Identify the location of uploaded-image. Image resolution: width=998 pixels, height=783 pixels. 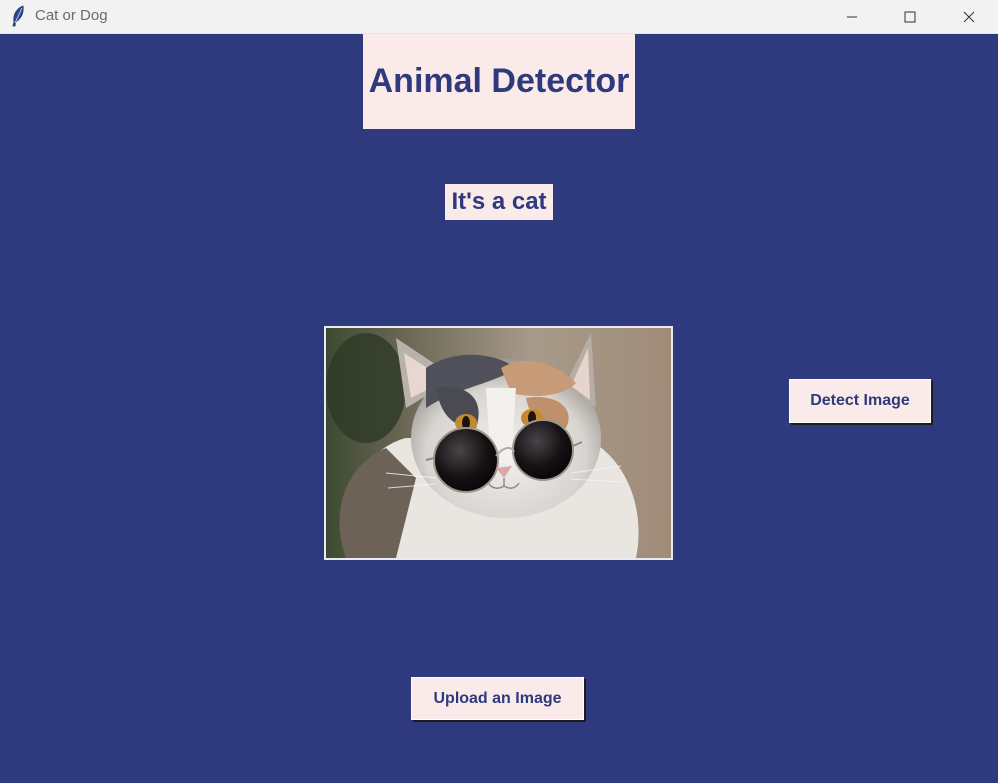
(498, 443).